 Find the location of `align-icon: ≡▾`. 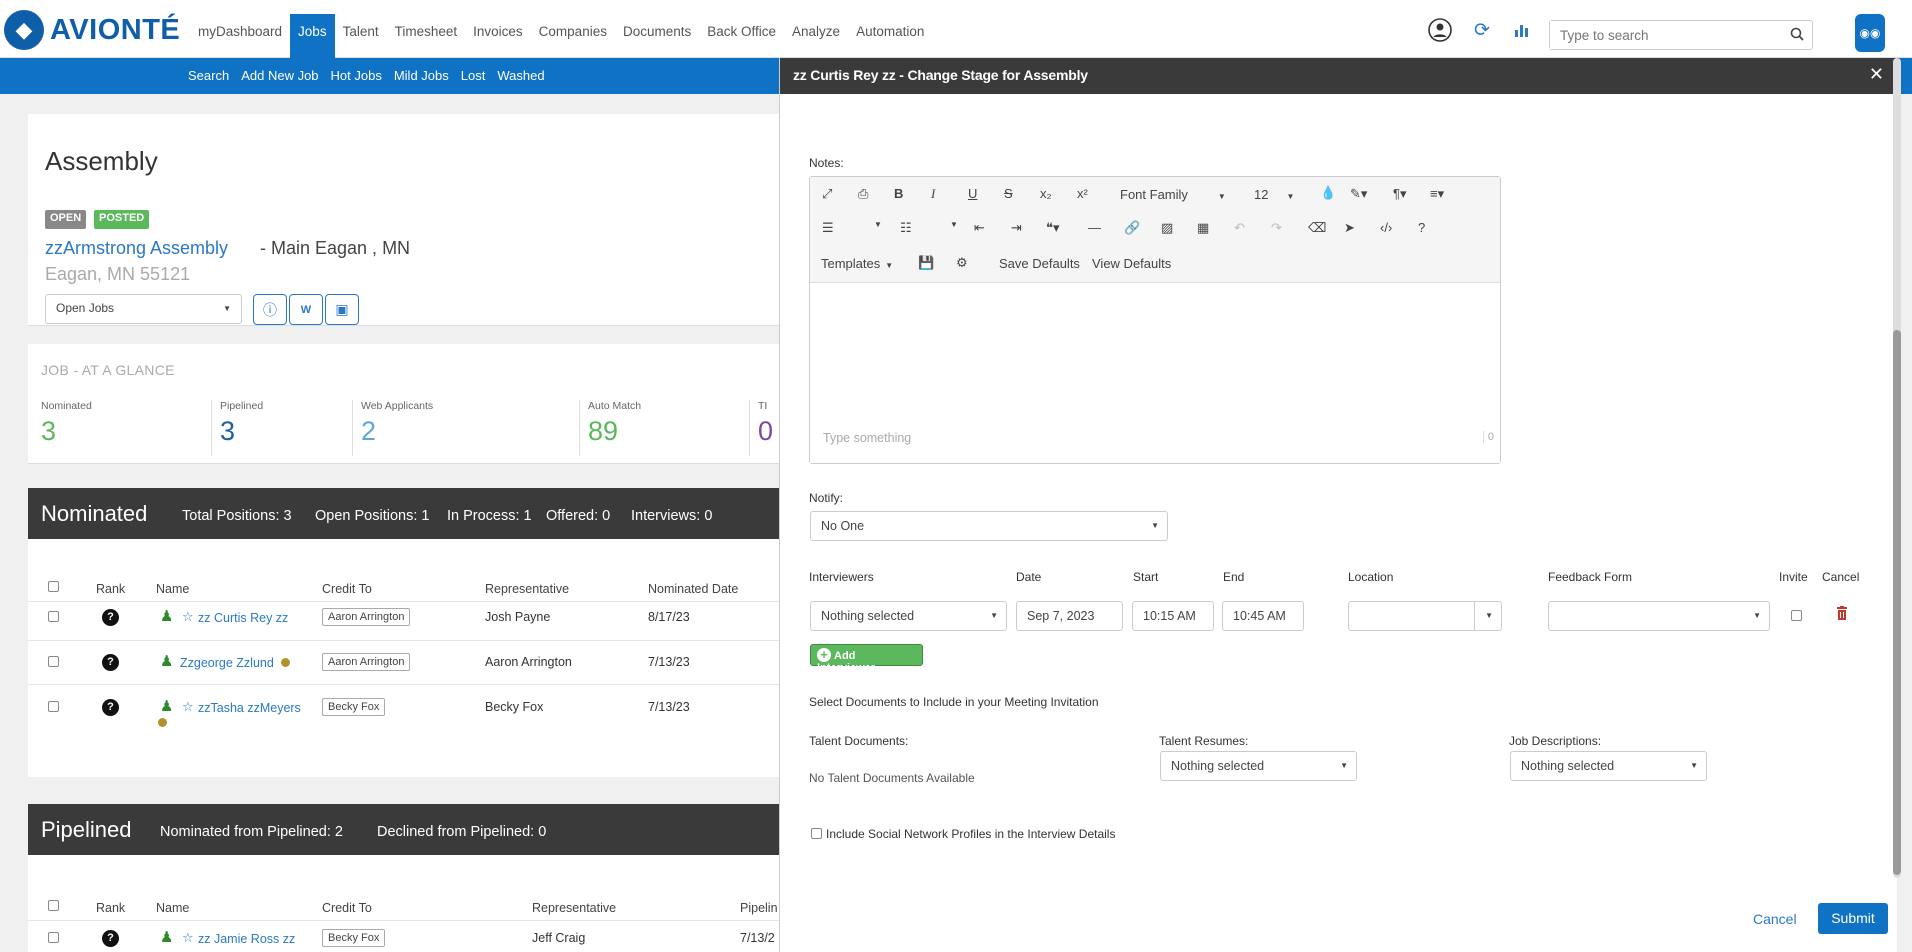

align-icon: ≡▾ is located at coordinates (1437, 194).